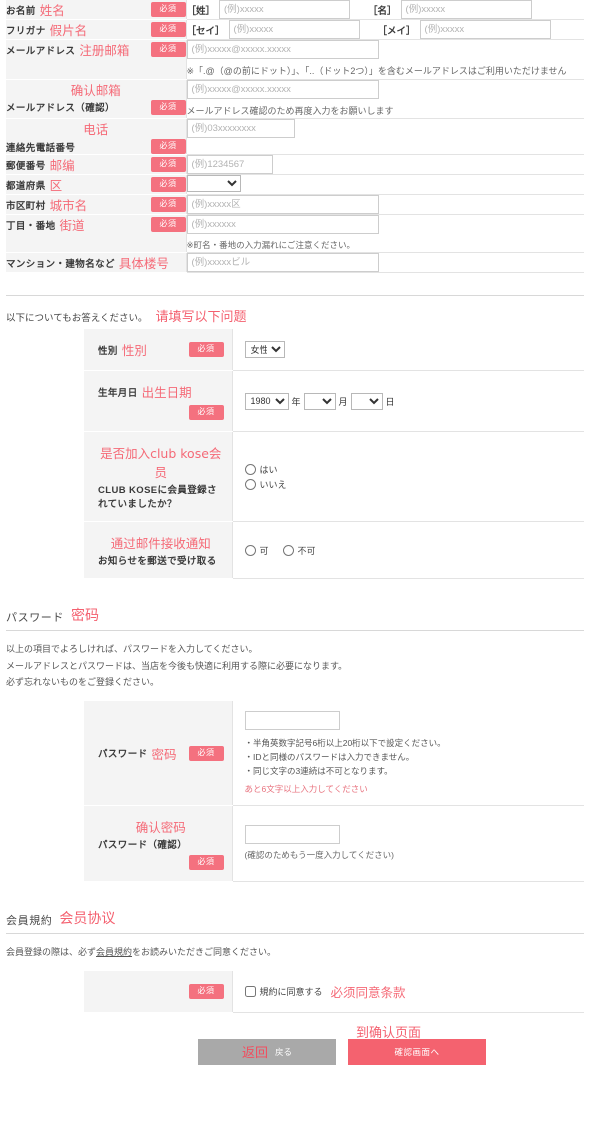 This screenshot has width=589, height=1141. I want to click on password-input, so click(292, 721).